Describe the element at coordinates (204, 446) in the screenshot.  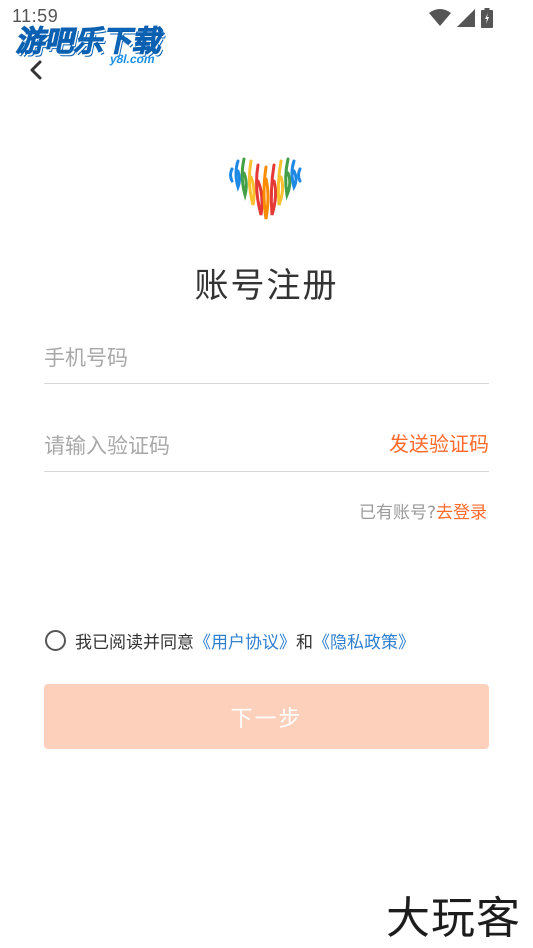
I see `verification-code-input` at that location.